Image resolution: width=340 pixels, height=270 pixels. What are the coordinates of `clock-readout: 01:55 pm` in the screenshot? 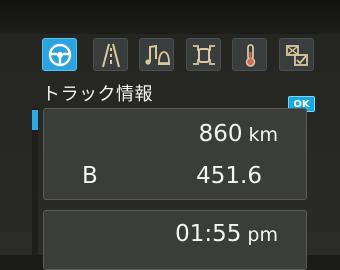 It's located at (226, 234).